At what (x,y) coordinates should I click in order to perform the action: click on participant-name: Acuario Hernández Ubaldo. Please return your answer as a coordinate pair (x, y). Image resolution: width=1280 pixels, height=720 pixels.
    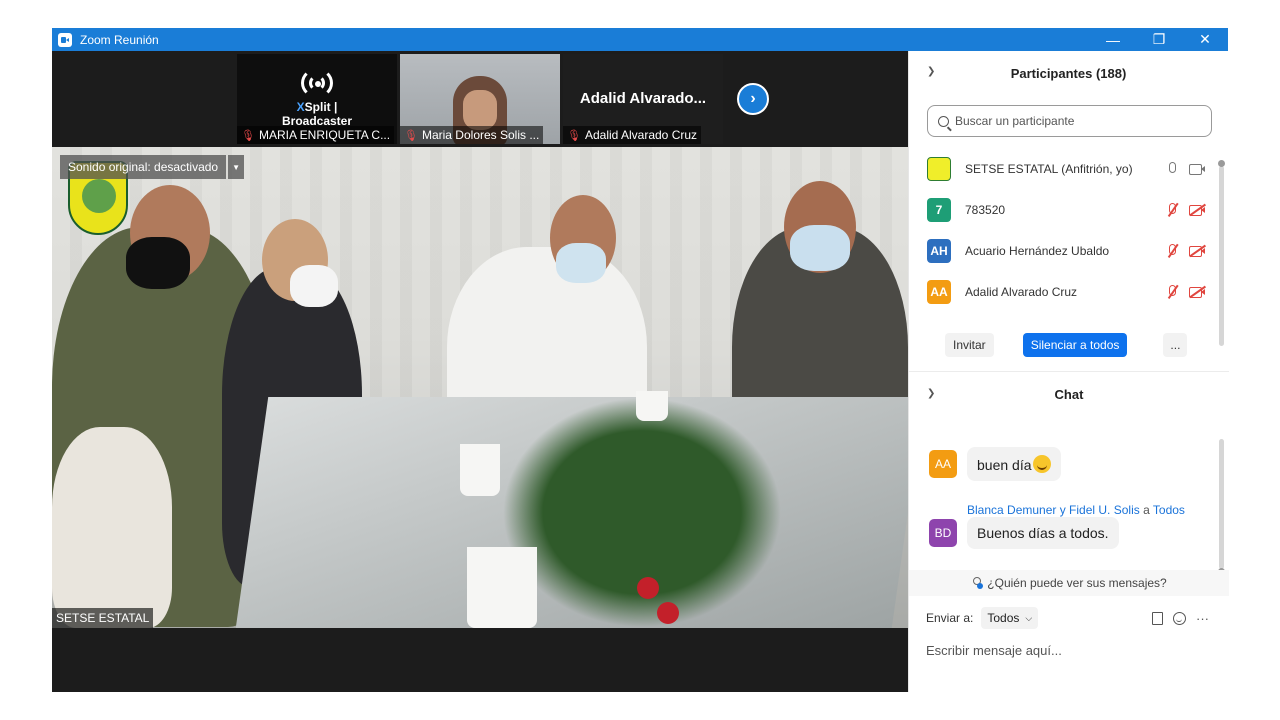
    Looking at the image, I should click on (1037, 250).